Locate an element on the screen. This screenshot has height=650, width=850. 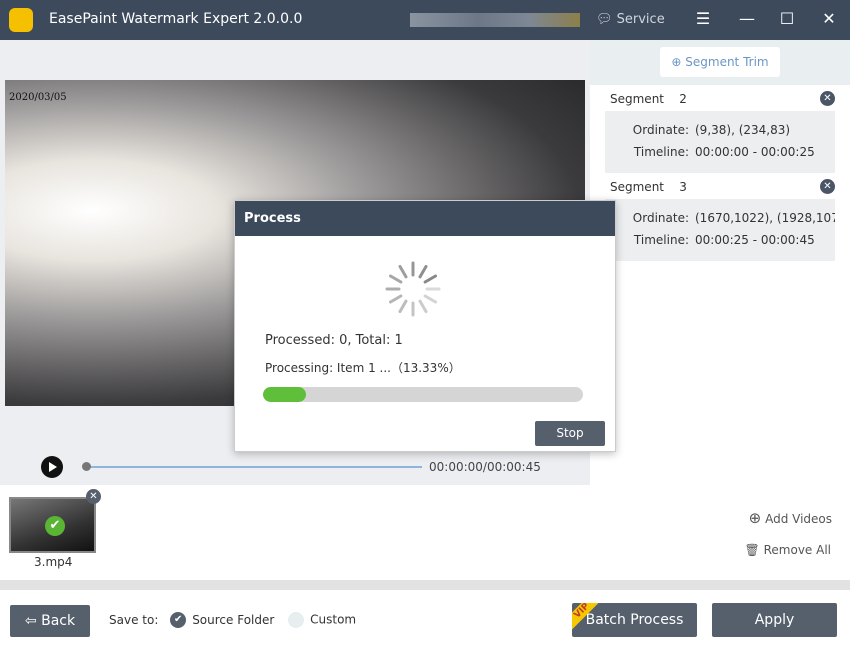
segment-trim-button: ⊕ Segment Trim is located at coordinates (720, 62).